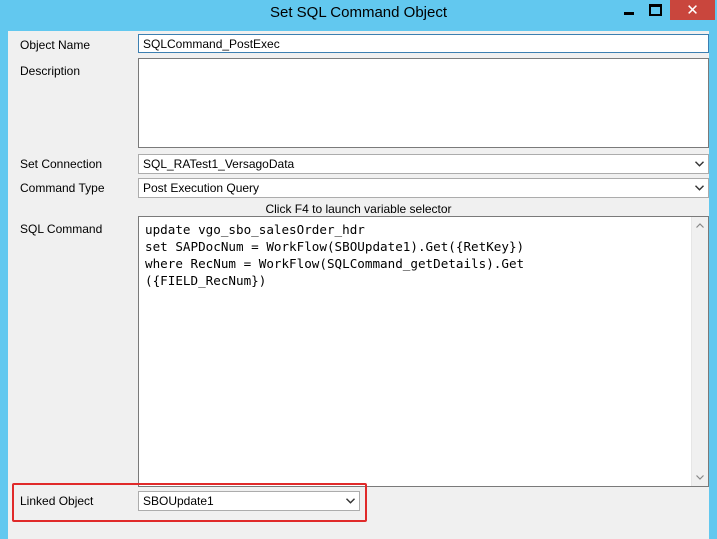 Image resolution: width=717 pixels, height=539 pixels. I want to click on description-label: Description, so click(50, 71).